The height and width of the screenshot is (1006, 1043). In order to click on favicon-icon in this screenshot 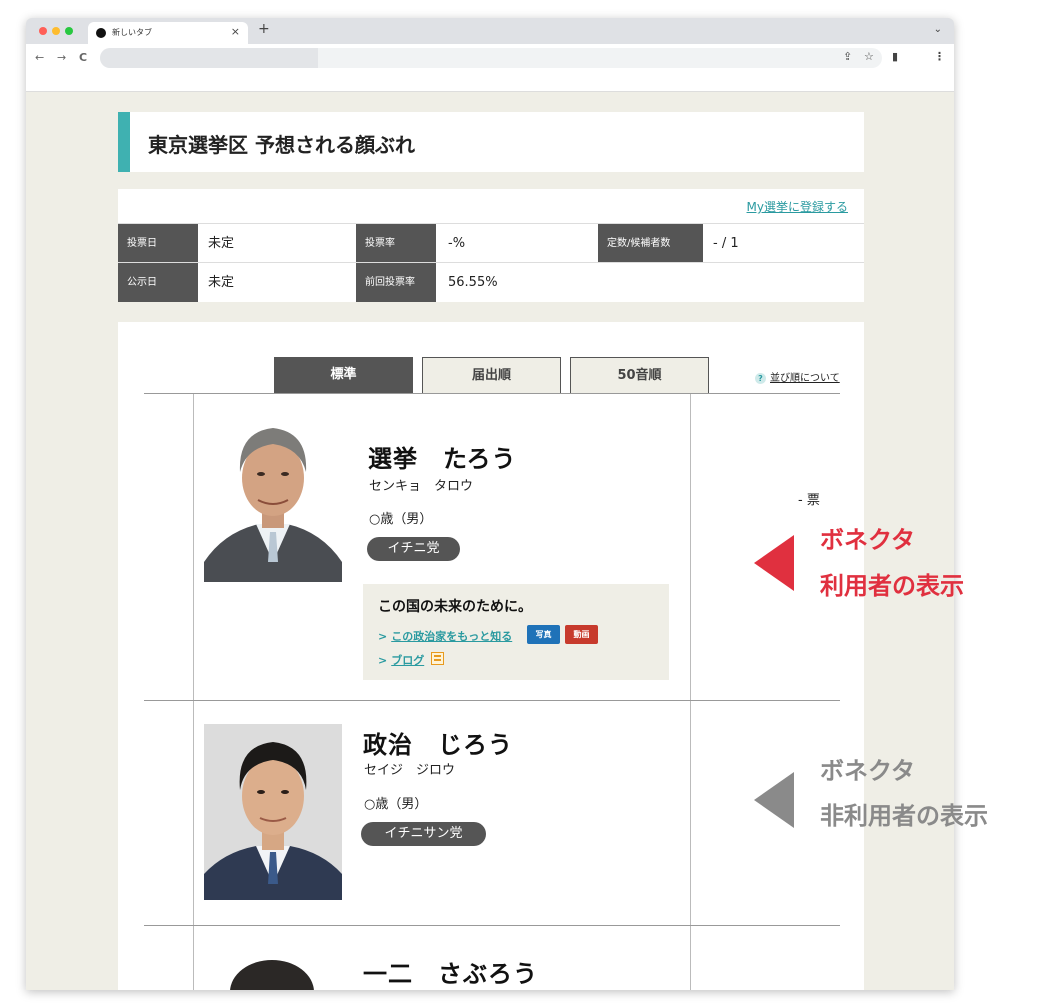, I will do `click(101, 33)`.